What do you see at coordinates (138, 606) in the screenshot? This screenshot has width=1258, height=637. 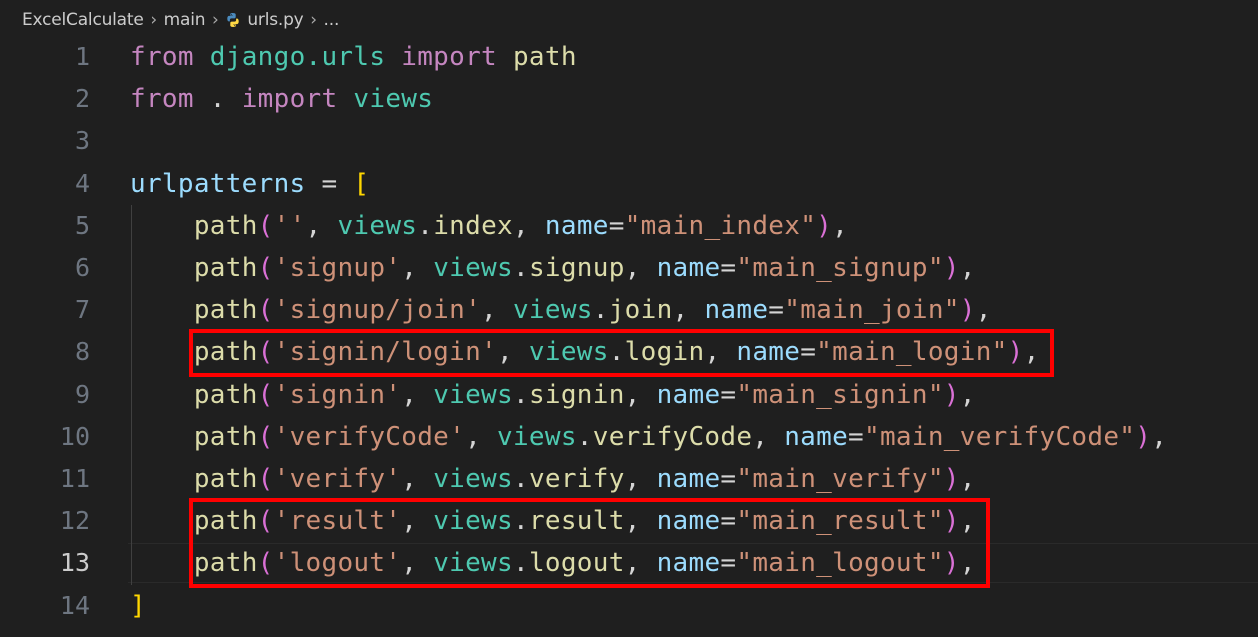 I see `code-text: ]` at bounding box center [138, 606].